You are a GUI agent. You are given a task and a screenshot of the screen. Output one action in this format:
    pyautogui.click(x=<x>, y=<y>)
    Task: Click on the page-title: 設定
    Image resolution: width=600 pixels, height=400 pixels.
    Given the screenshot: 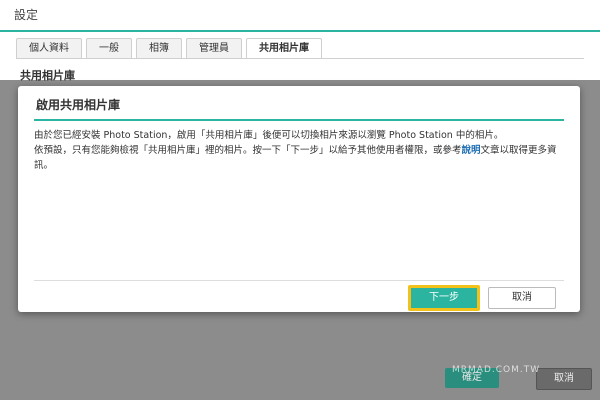 What is the action you would take?
    pyautogui.click(x=26, y=15)
    